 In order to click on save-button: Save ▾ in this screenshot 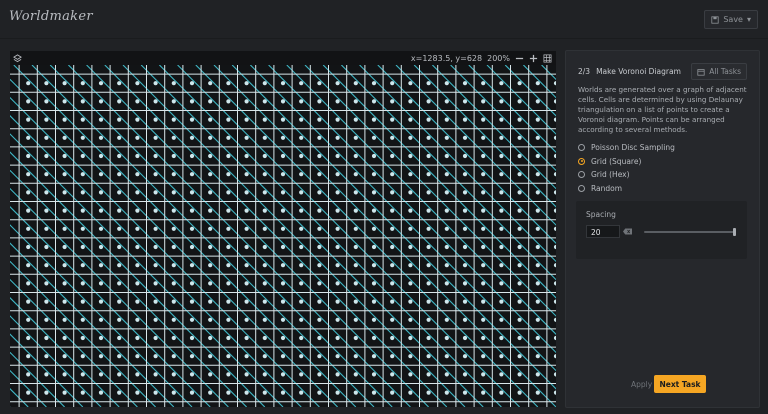, I will do `click(731, 19)`.